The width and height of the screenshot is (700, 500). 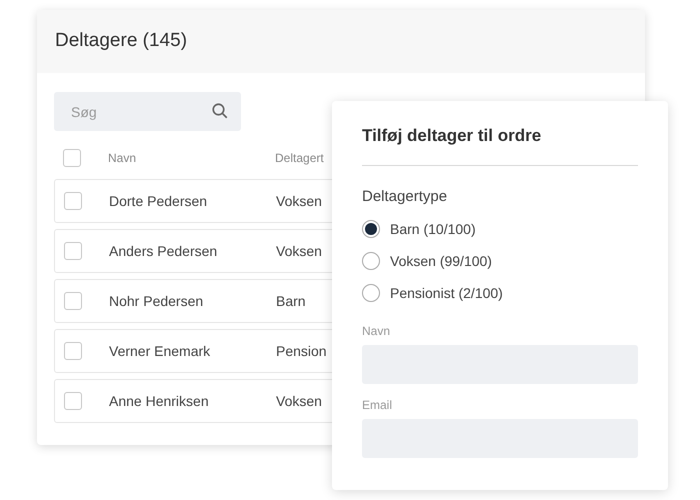 I want to click on table-cell-text: Dorte Pedersen, so click(x=158, y=201).